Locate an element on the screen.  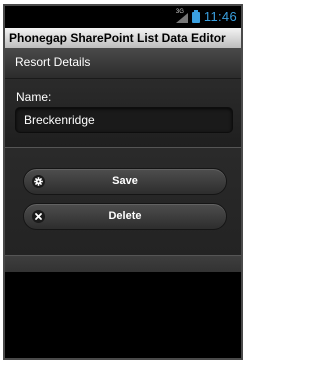
app-title: Phonegap SharePoint List Data Editor is located at coordinates (123, 38).